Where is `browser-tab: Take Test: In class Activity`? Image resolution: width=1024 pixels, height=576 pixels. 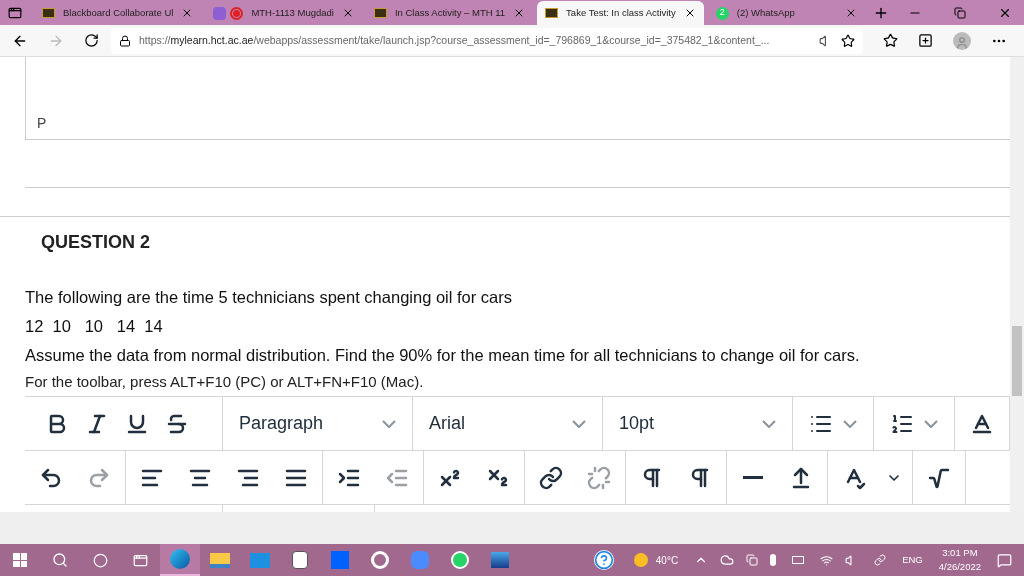
browser-tab: Take Test: In class Activity is located at coordinates (620, 13).